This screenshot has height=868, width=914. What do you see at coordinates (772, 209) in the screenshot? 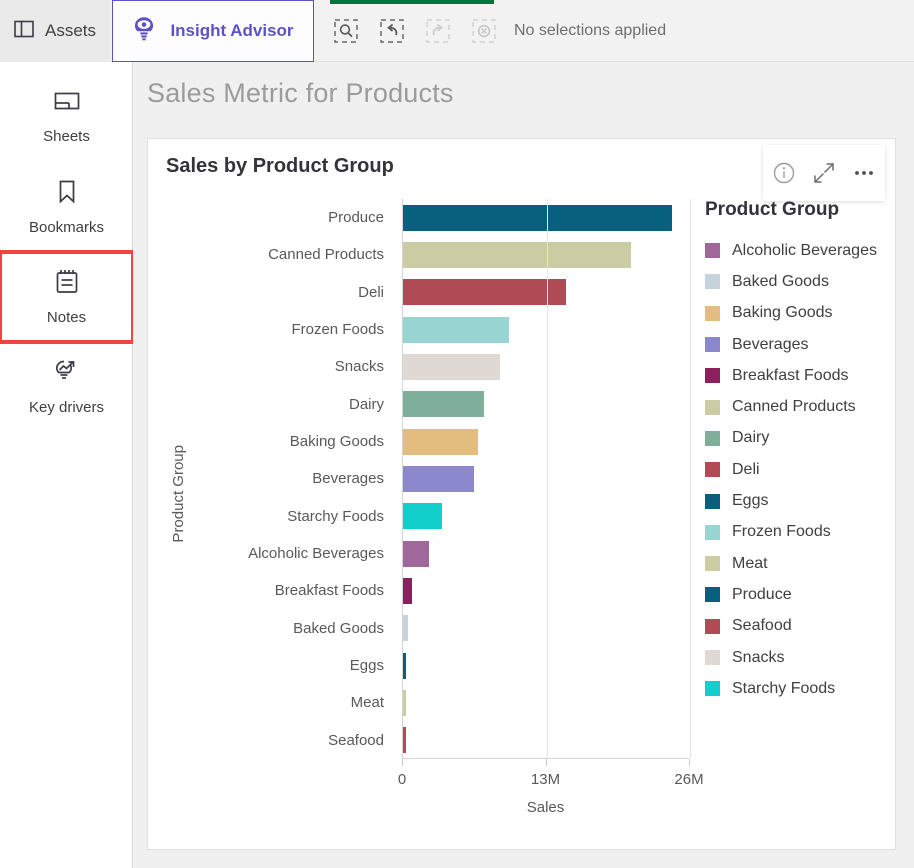
I see `legend-title: Product Group` at bounding box center [772, 209].